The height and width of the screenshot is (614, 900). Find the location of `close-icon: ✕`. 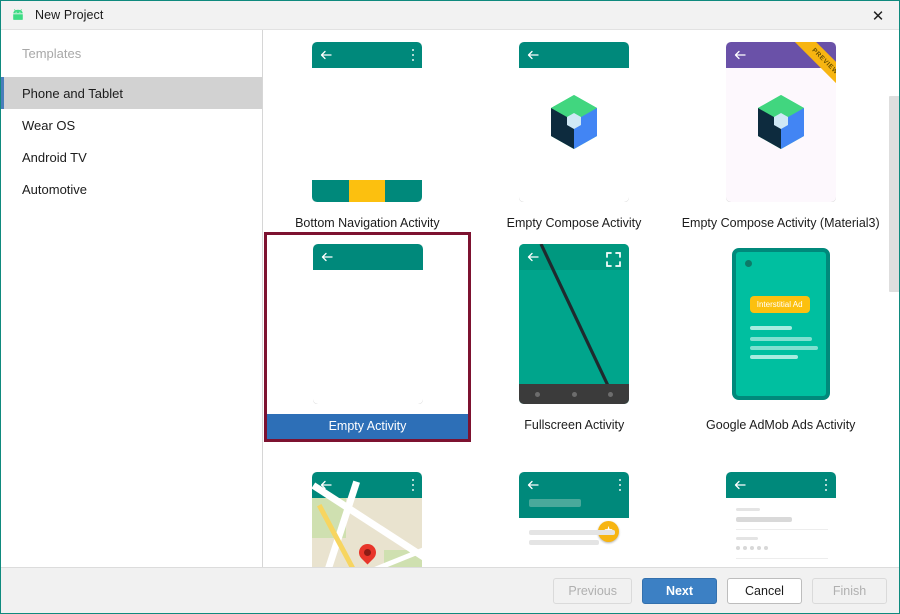

close-icon: ✕ is located at coordinates (877, 15).